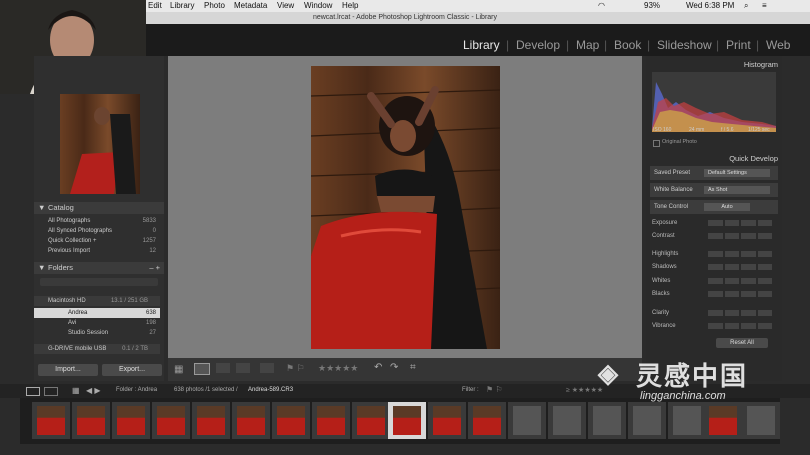 This screenshot has width=810, height=455. Describe the element at coordinates (100, 144) in the screenshot. I see `navigator-preview` at that location.